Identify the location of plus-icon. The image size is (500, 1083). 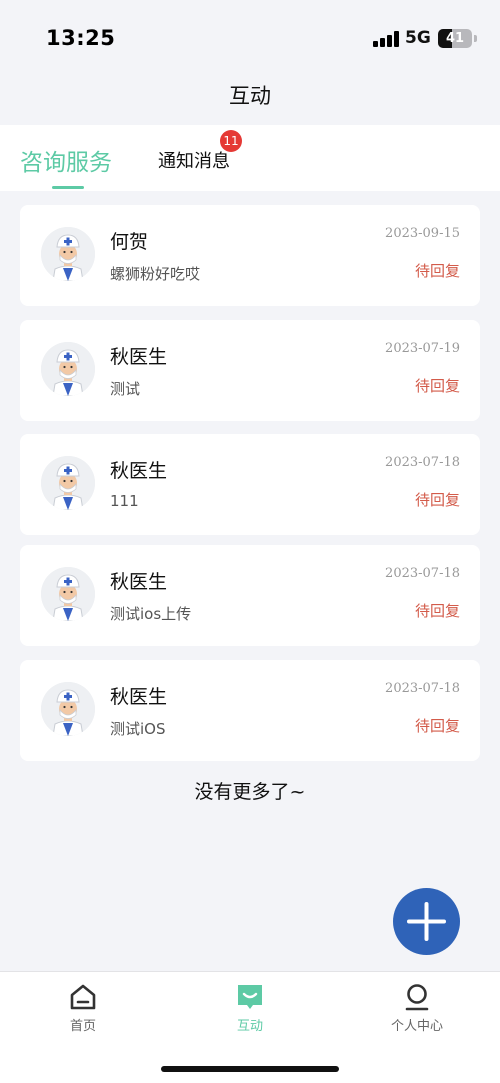
(426, 921).